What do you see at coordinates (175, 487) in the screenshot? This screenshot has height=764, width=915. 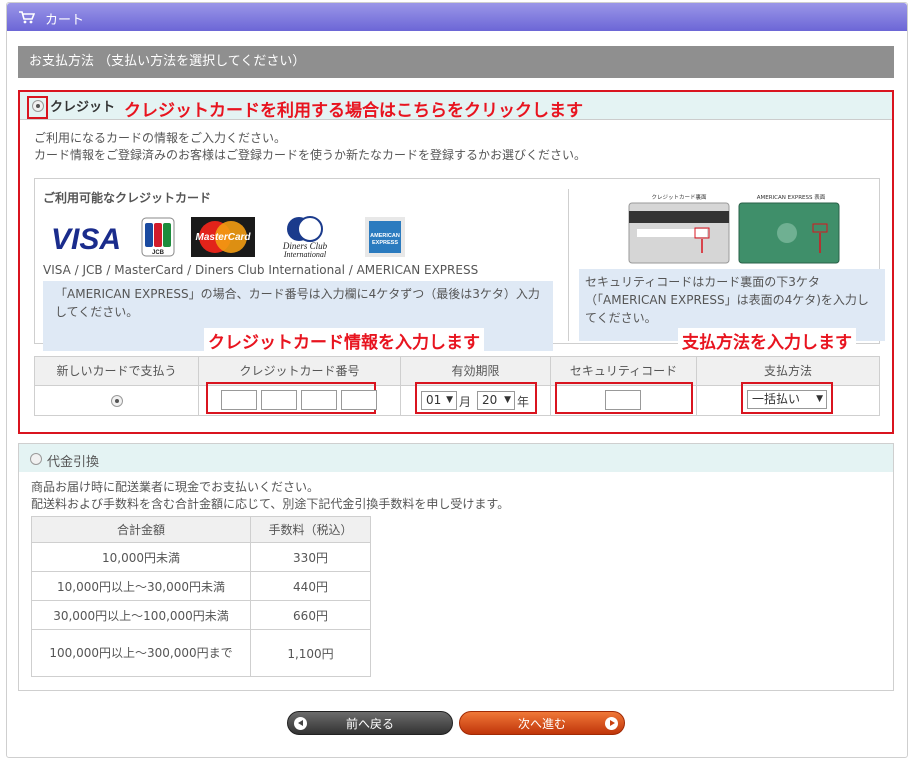 I see `cod-desc-line-1: 商品お届け時に配送業者に現金でお支払いください。` at bounding box center [175, 487].